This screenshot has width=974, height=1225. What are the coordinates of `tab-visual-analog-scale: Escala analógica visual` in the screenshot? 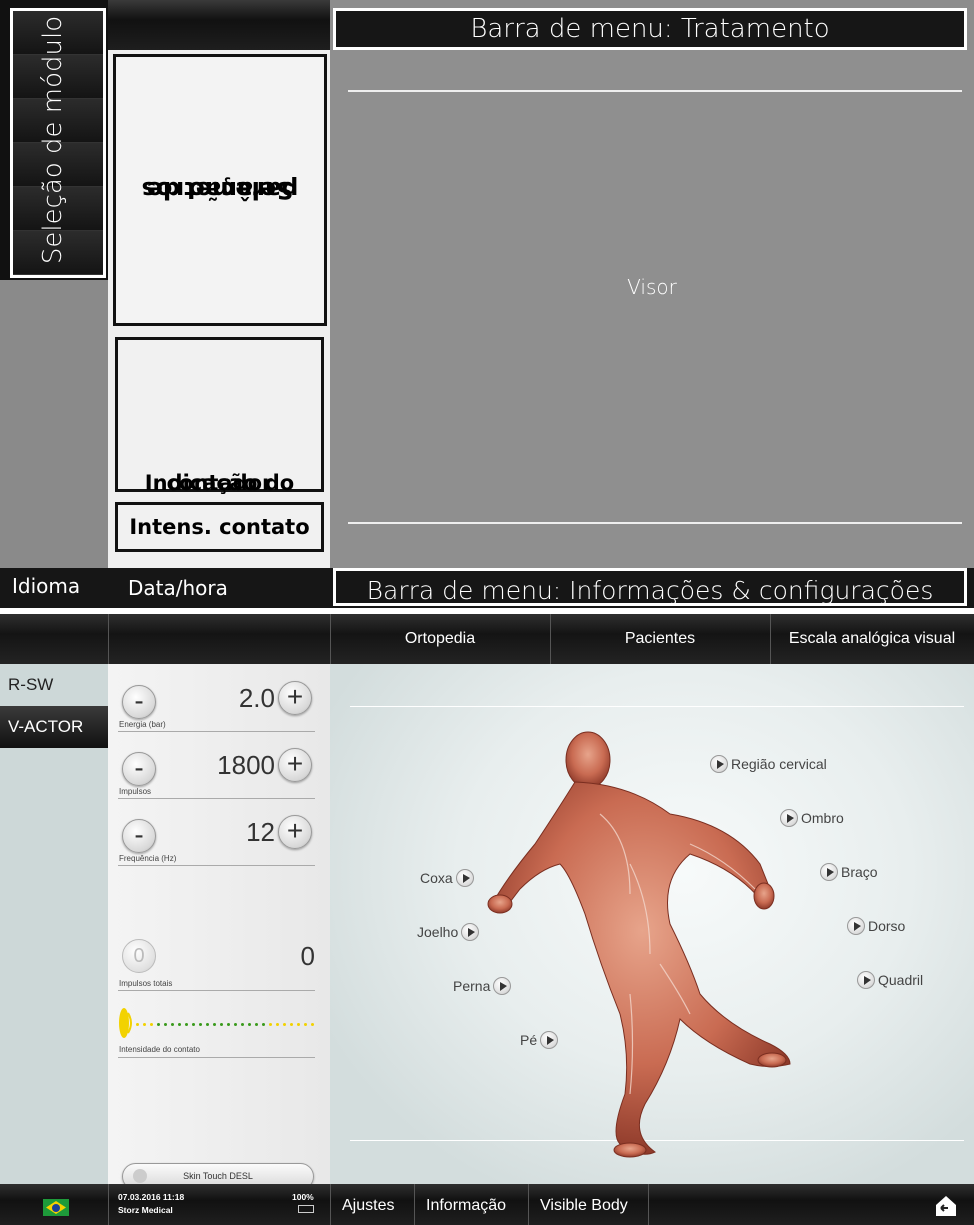 It's located at (872, 639).